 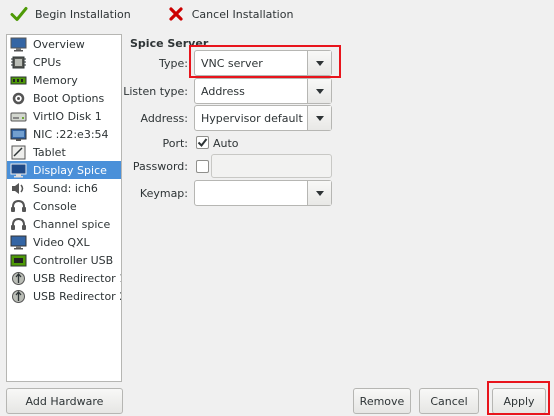 What do you see at coordinates (18, 116) in the screenshot?
I see `disk-icon` at bounding box center [18, 116].